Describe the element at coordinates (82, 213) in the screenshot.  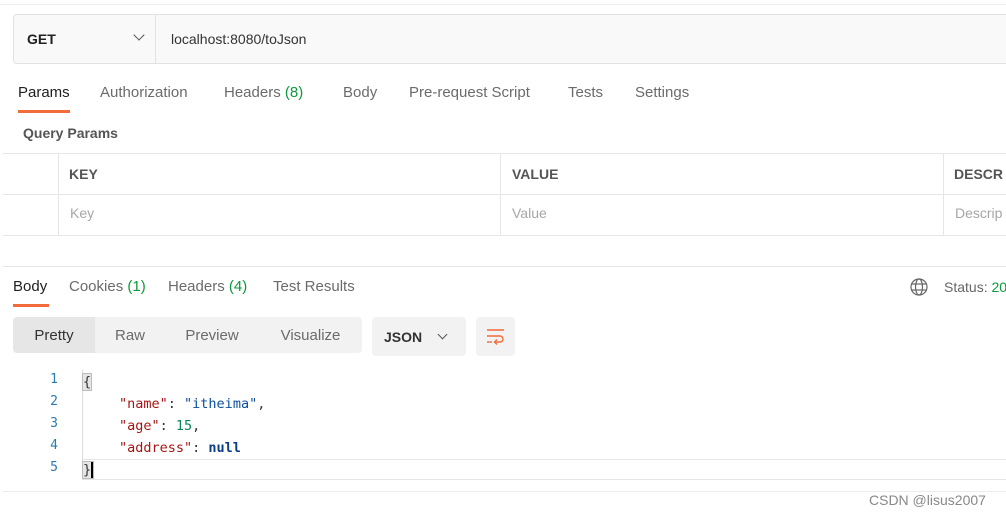
I see `key-input: Key` at that location.